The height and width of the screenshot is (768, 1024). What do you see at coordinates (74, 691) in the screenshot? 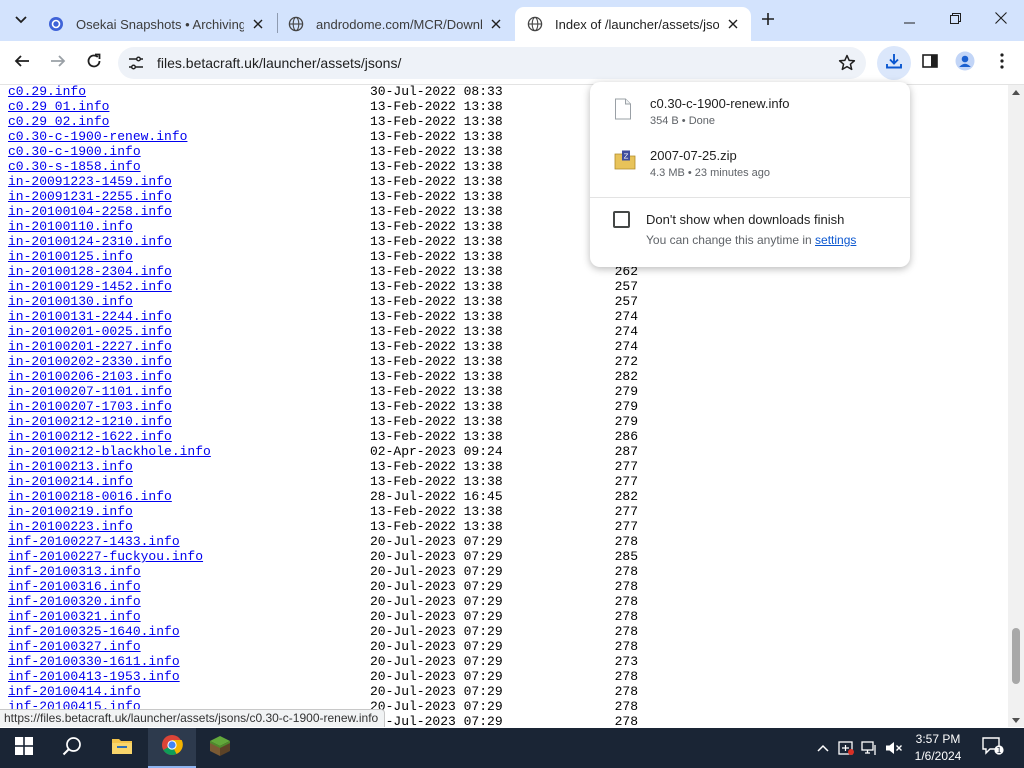
I see `file-link: inf-20100414.info` at bounding box center [74, 691].